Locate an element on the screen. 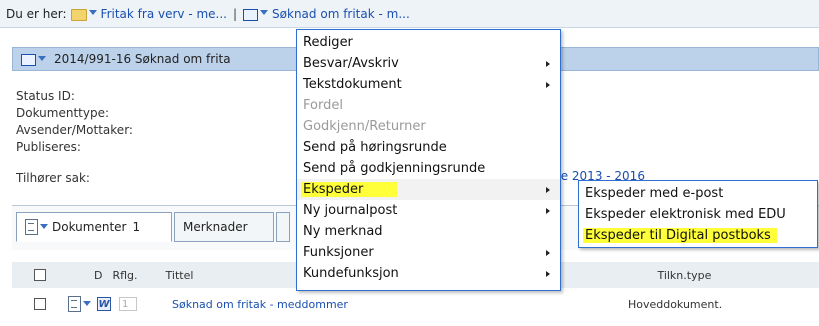 Image resolution: width=819 pixels, height=326 pixels. field-status: Status ID: is located at coordinates (45, 96).